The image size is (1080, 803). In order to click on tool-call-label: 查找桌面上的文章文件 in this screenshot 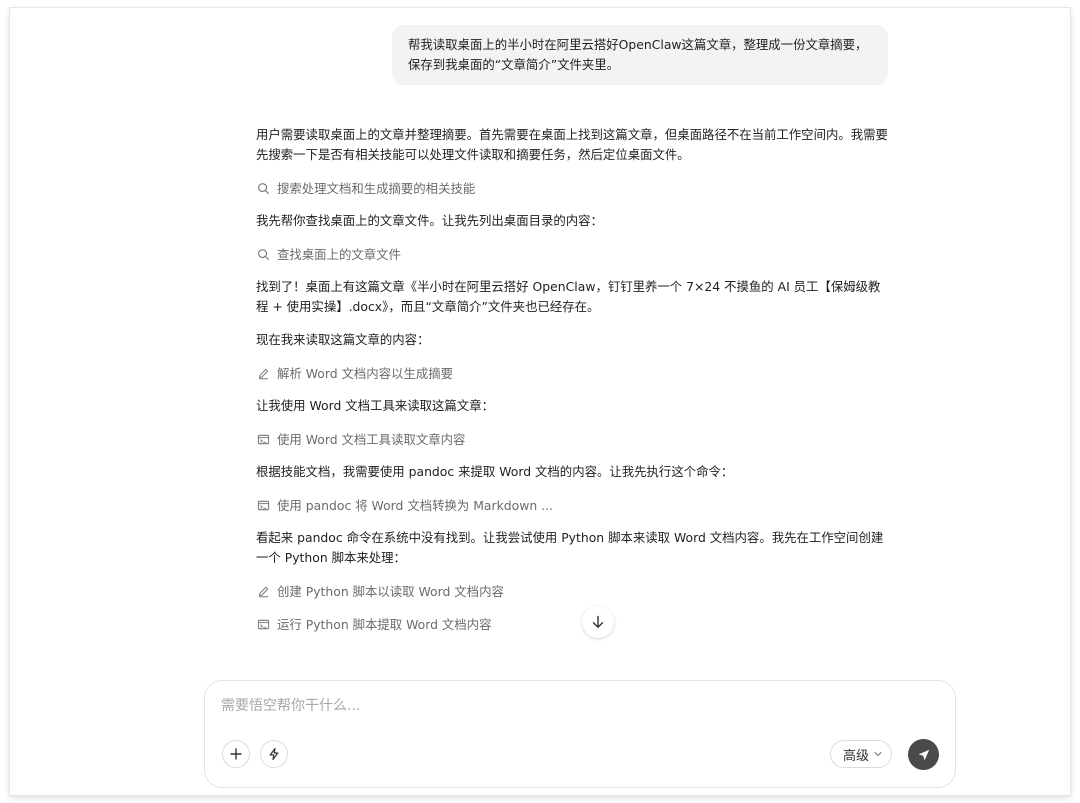, I will do `click(339, 254)`.